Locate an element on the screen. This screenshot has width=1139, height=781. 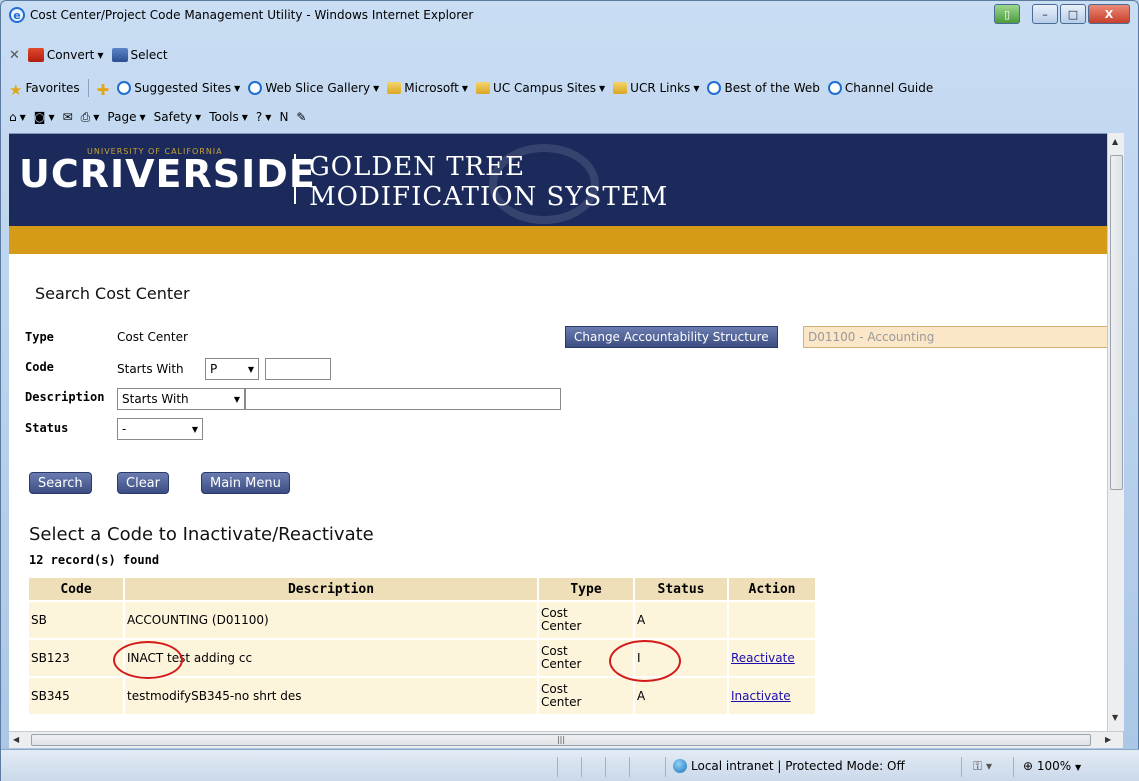
tools-menu: Tools ▼ is located at coordinates (228, 117).